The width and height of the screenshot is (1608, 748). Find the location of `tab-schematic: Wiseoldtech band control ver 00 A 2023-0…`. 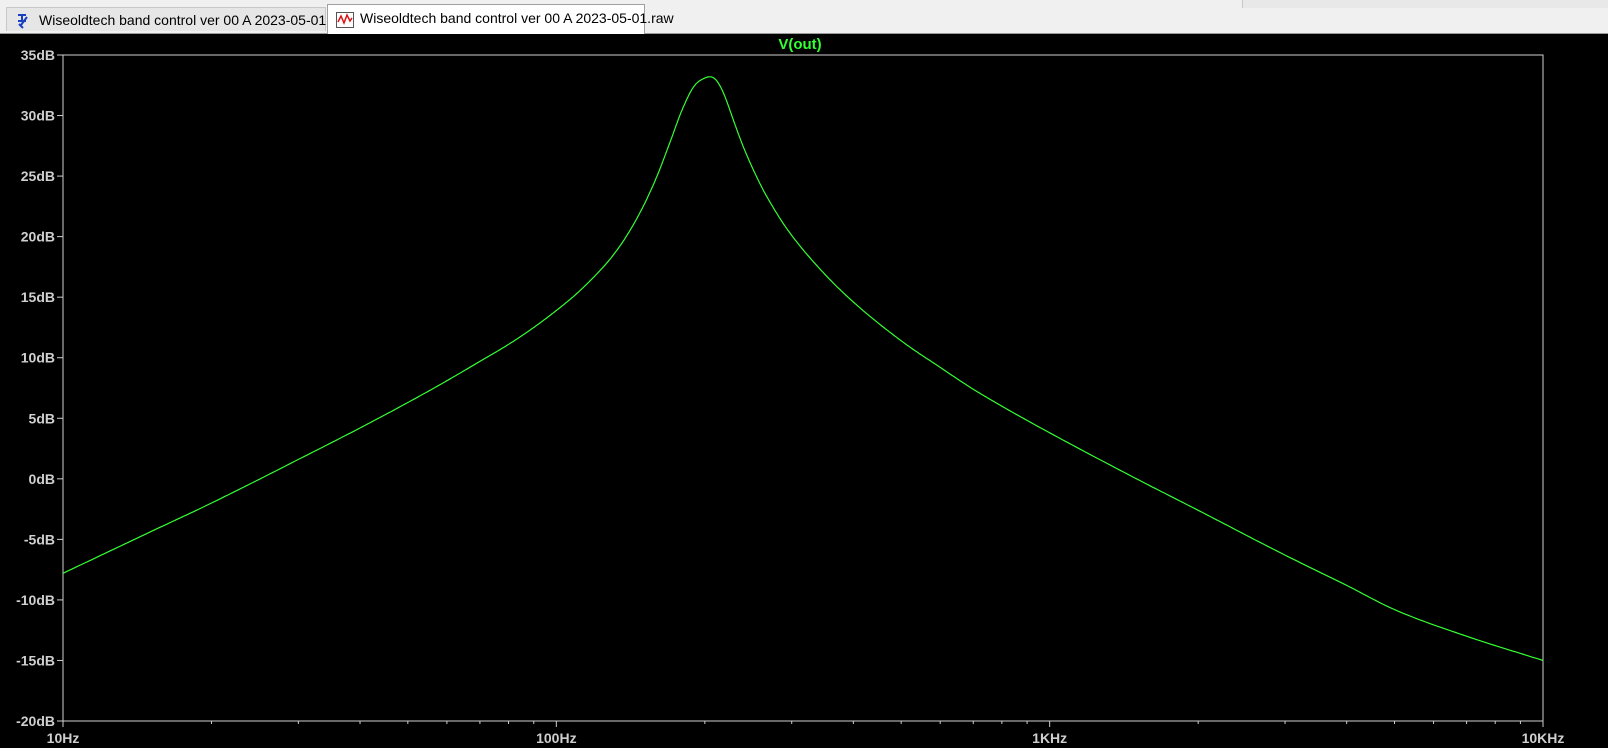

tab-schematic: Wiseoldtech band control ver 00 A 2023-0… is located at coordinates (179, 19).